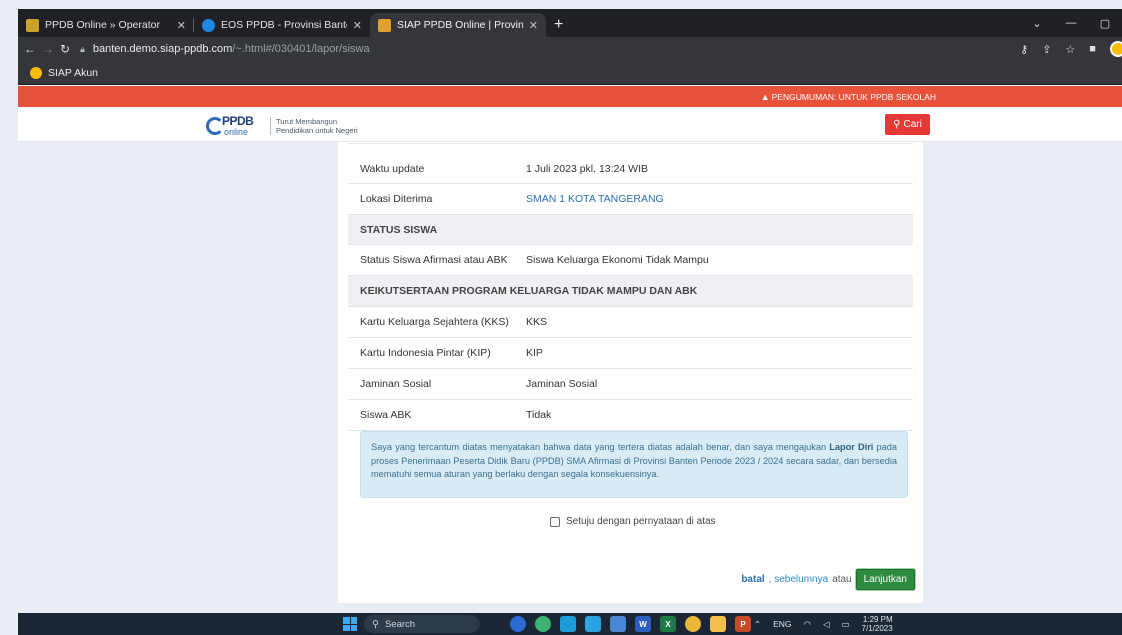 The image size is (1122, 635). I want to click on clock: 1:29 PM 7/1/2023, so click(877, 624).